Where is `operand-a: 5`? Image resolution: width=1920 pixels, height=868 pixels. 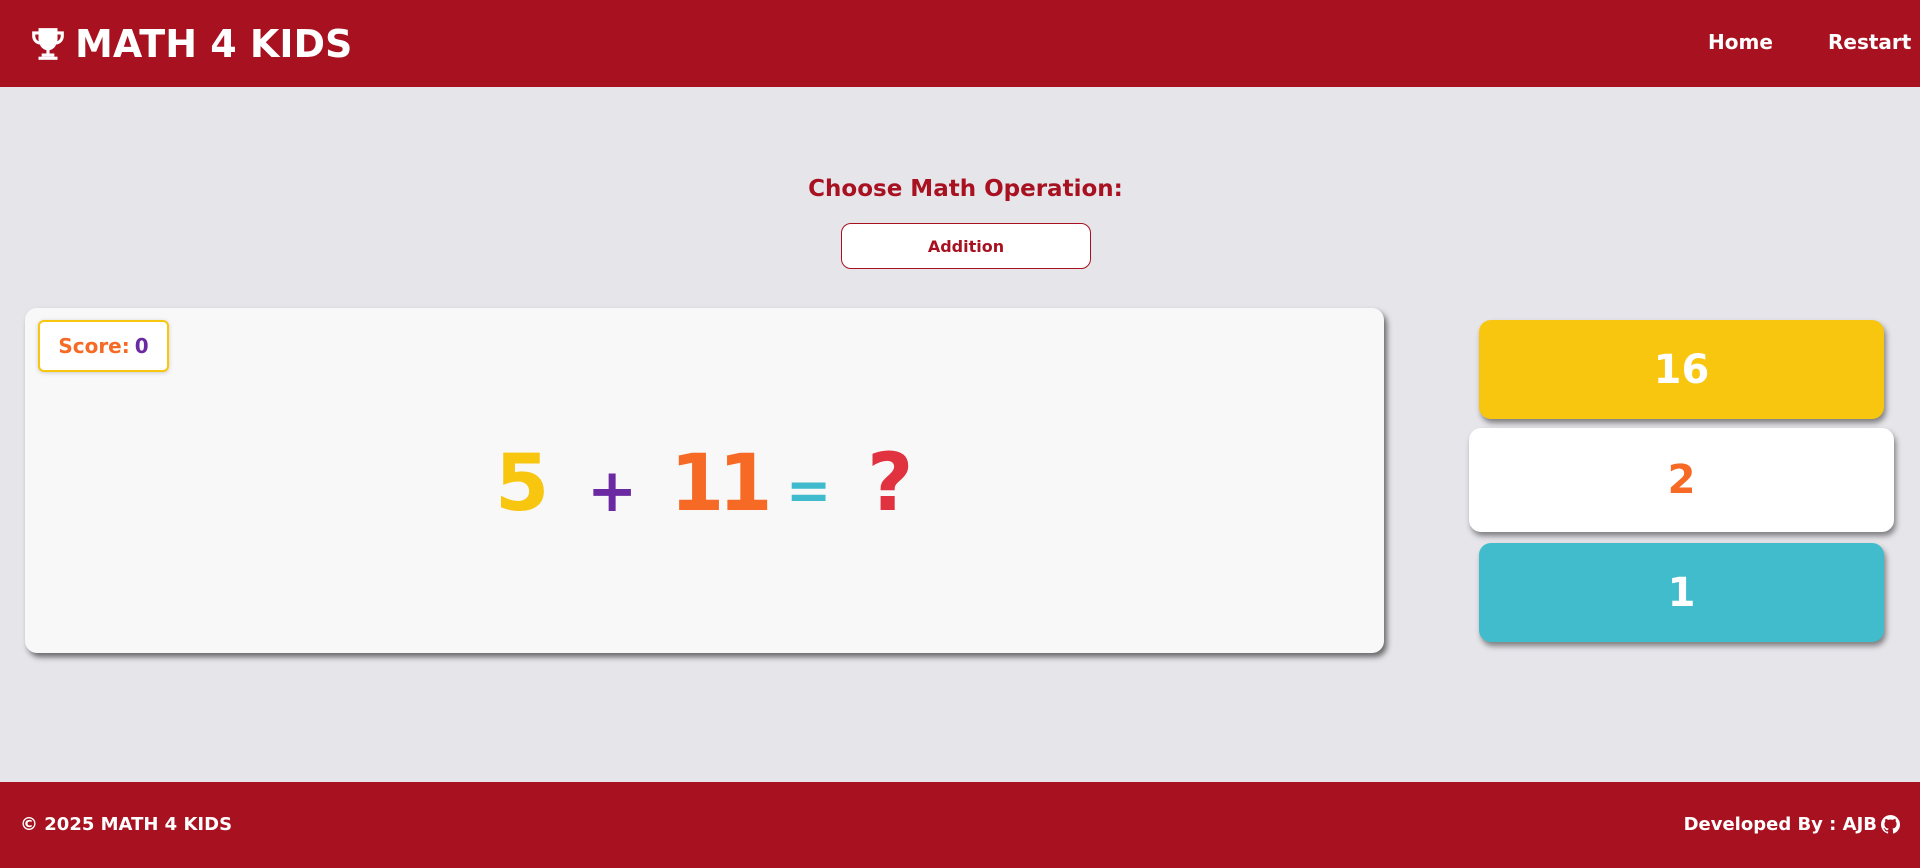 operand-a: 5 is located at coordinates (522, 484).